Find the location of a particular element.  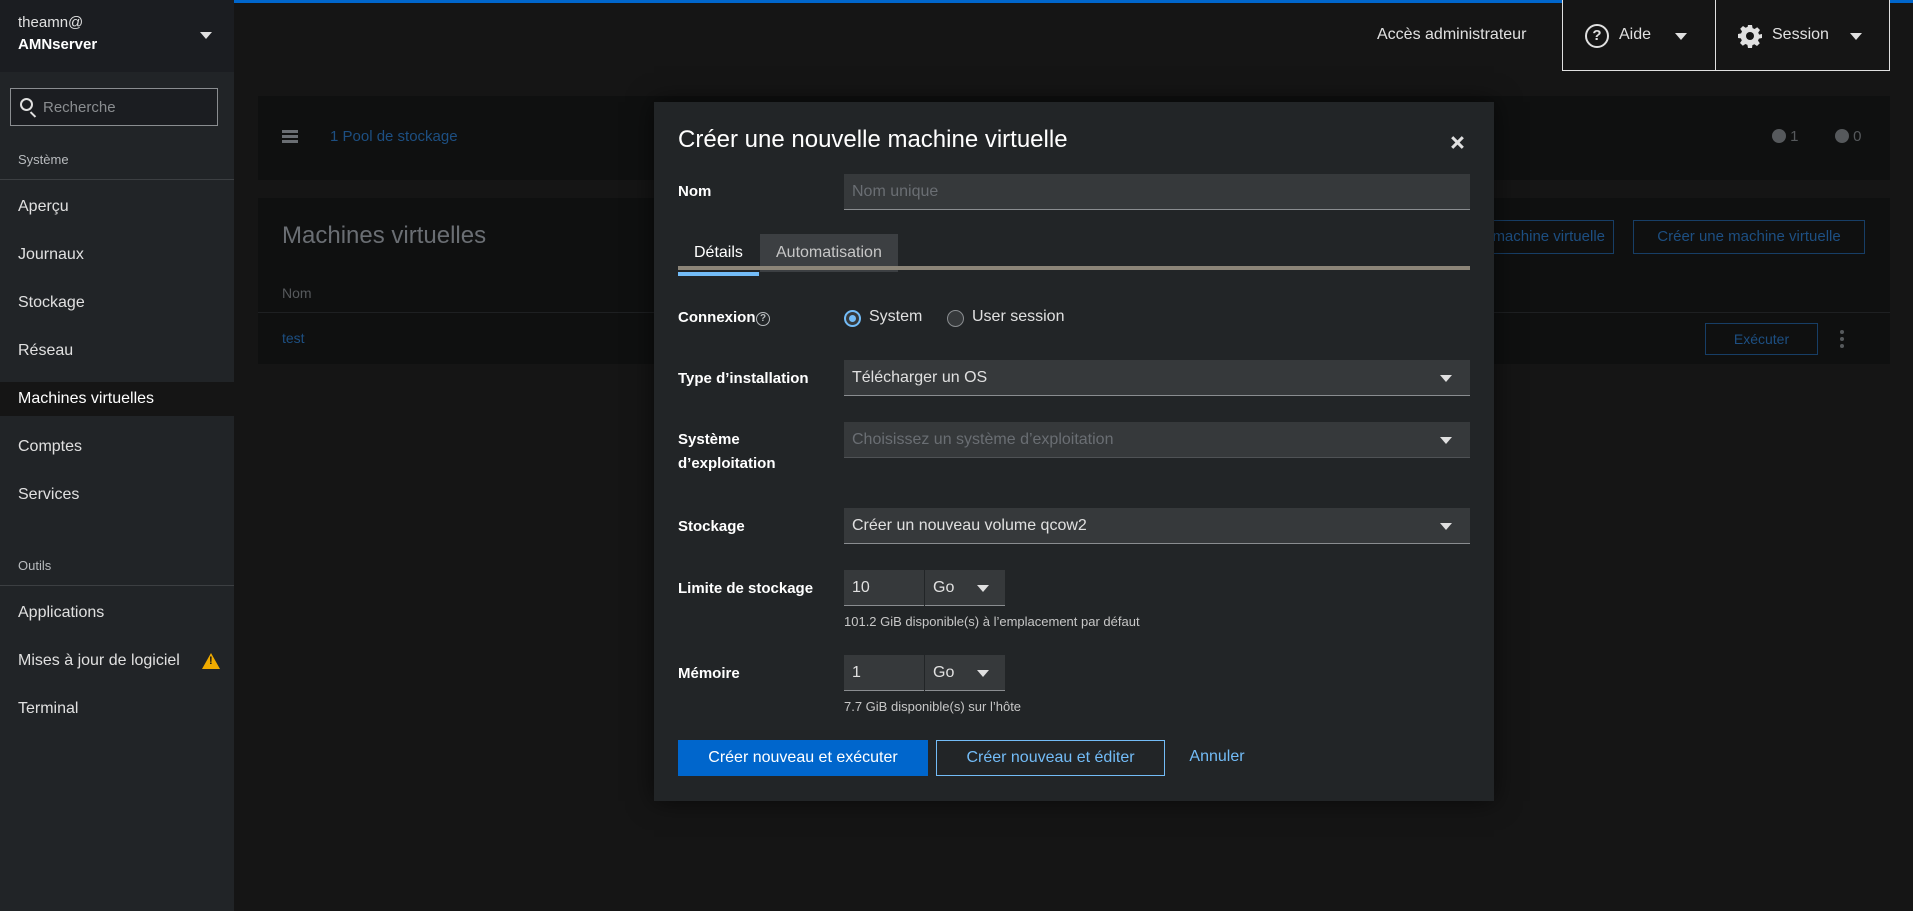

host-name: AMNserver is located at coordinates (58, 44).